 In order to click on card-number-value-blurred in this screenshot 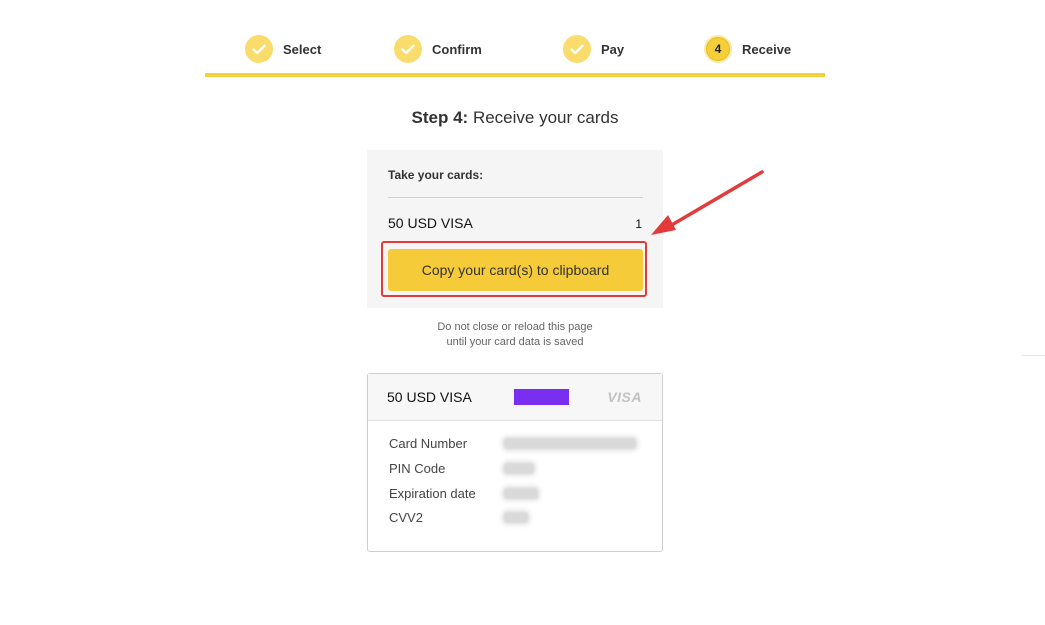, I will do `click(570, 443)`.